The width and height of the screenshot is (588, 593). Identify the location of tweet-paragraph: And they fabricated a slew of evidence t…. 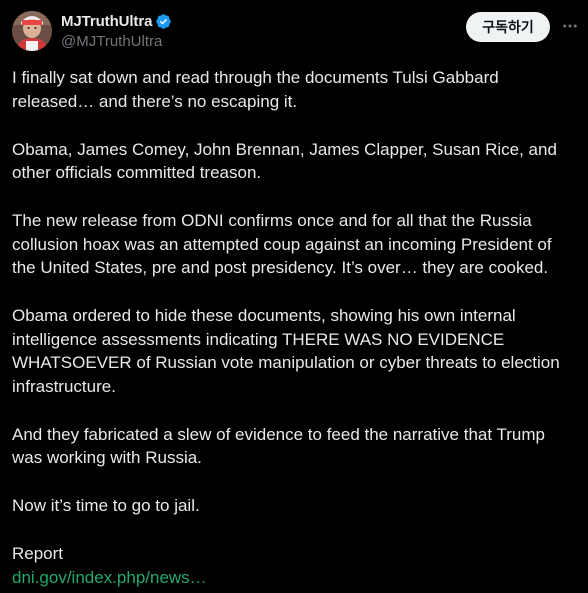
(278, 446).